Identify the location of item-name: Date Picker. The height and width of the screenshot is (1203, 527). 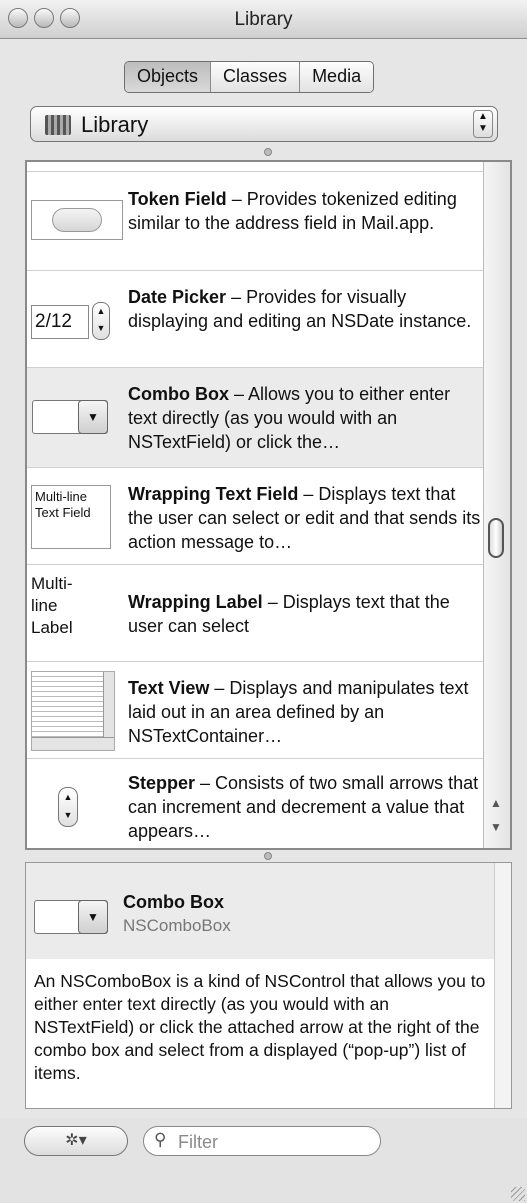
(177, 297).